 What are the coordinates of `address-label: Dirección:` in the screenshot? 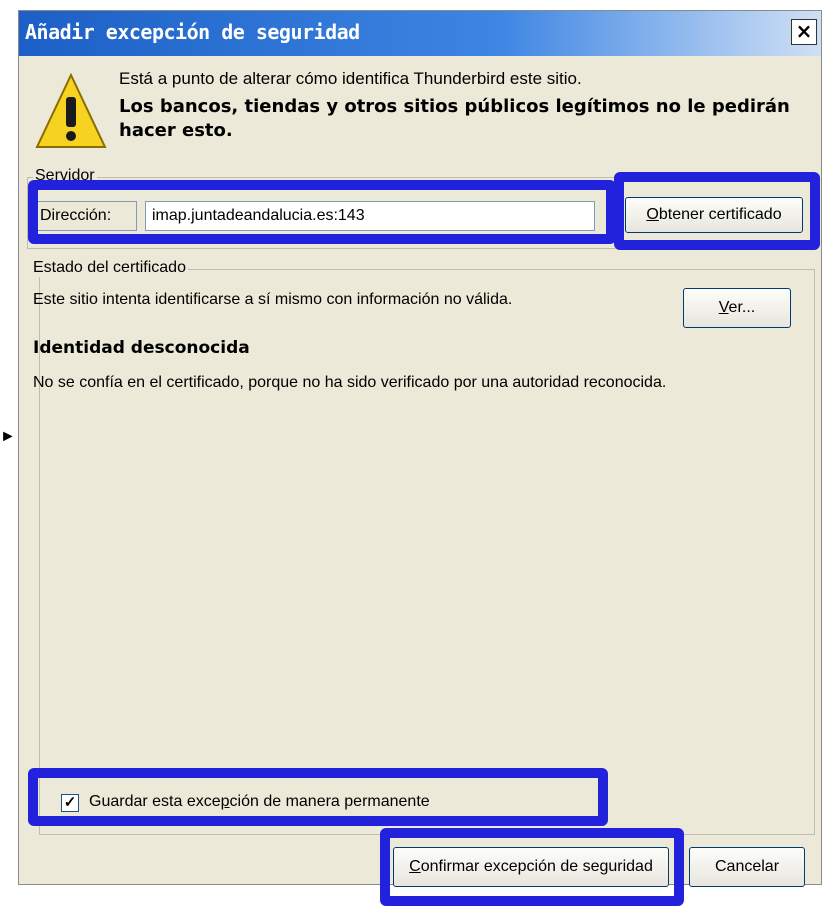 It's located at (86, 216).